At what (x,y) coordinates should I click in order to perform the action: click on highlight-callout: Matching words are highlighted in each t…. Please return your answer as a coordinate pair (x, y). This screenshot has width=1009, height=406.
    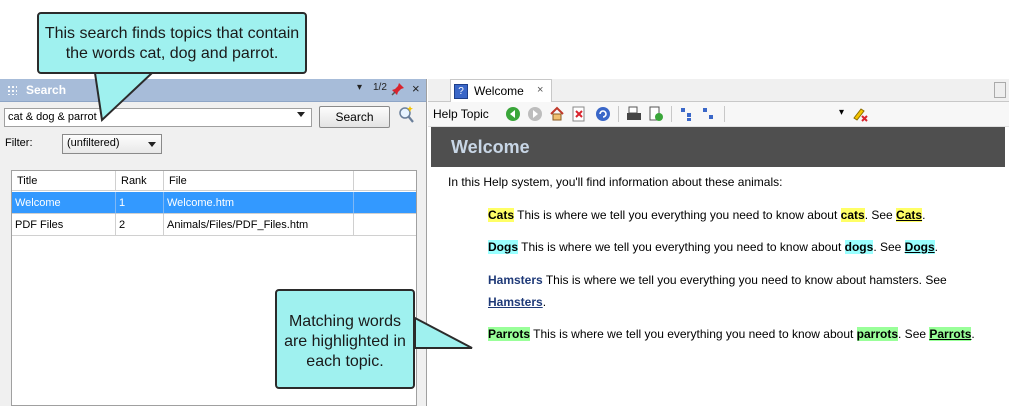
    Looking at the image, I should click on (345, 339).